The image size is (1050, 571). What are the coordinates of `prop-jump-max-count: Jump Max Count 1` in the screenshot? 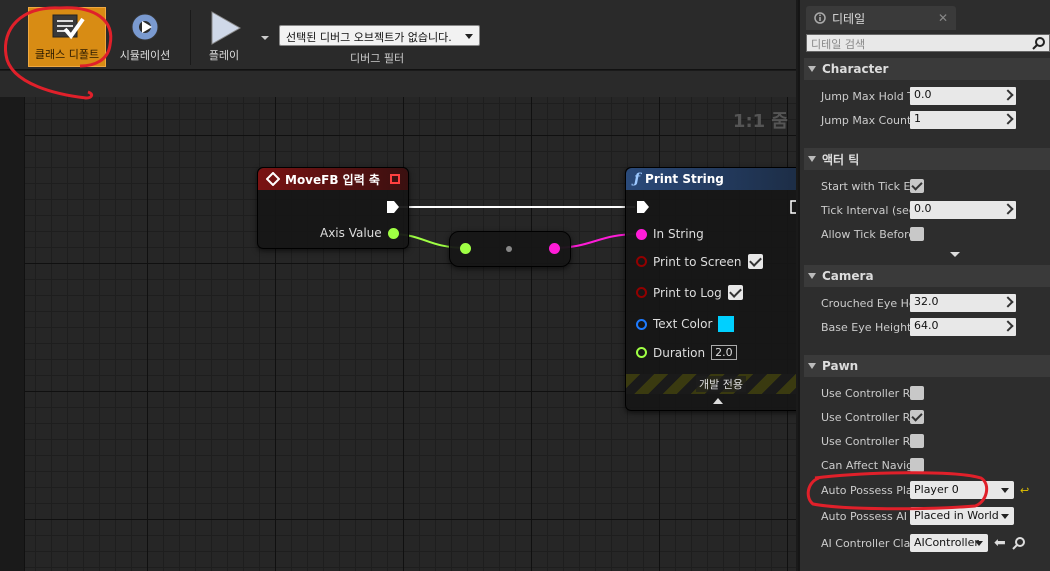 It's located at (927, 120).